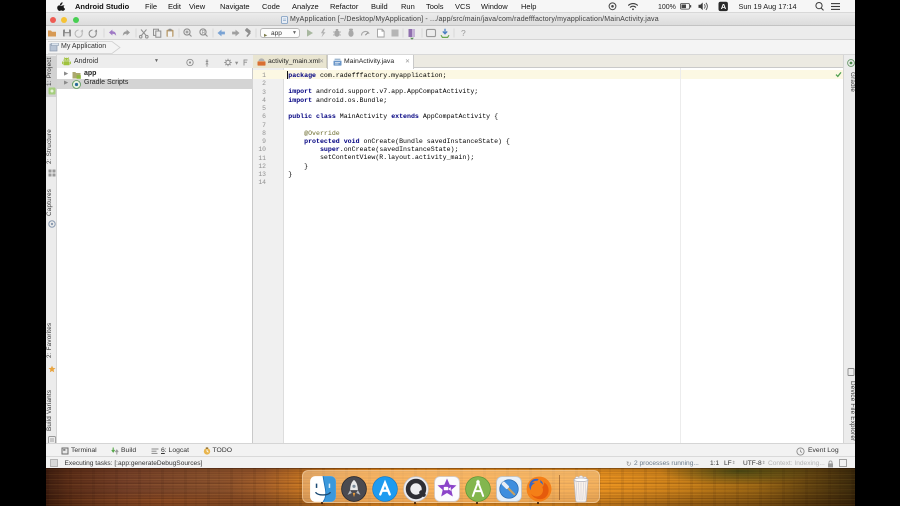 Image resolution: width=900 pixels, height=506 pixels. What do you see at coordinates (724, 6) in the screenshot?
I see `svg-text: A` at bounding box center [724, 6].